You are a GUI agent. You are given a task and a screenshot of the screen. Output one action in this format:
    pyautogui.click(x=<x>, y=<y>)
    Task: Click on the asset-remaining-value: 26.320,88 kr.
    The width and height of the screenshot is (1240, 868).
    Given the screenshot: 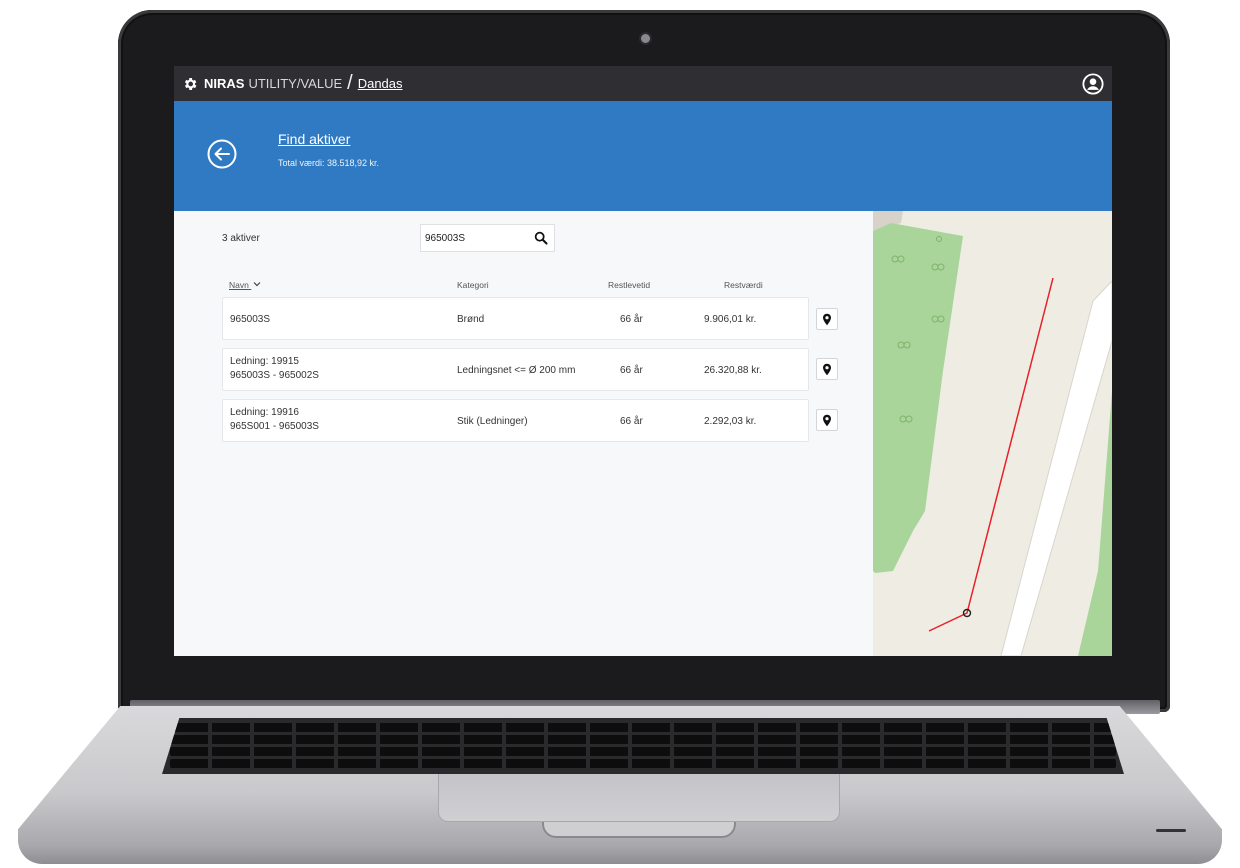 What is the action you would take?
    pyautogui.click(x=733, y=370)
    